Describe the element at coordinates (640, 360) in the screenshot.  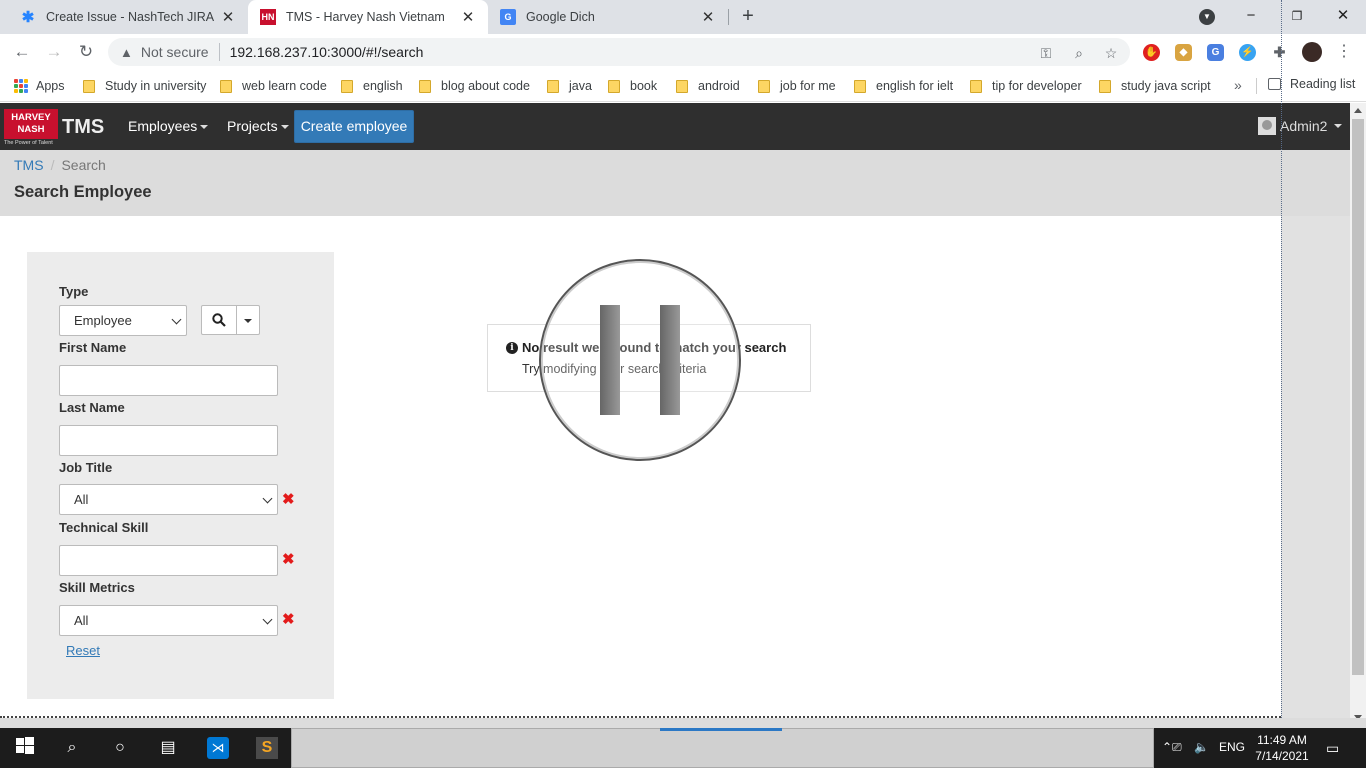
I see `pause-overlay` at that location.